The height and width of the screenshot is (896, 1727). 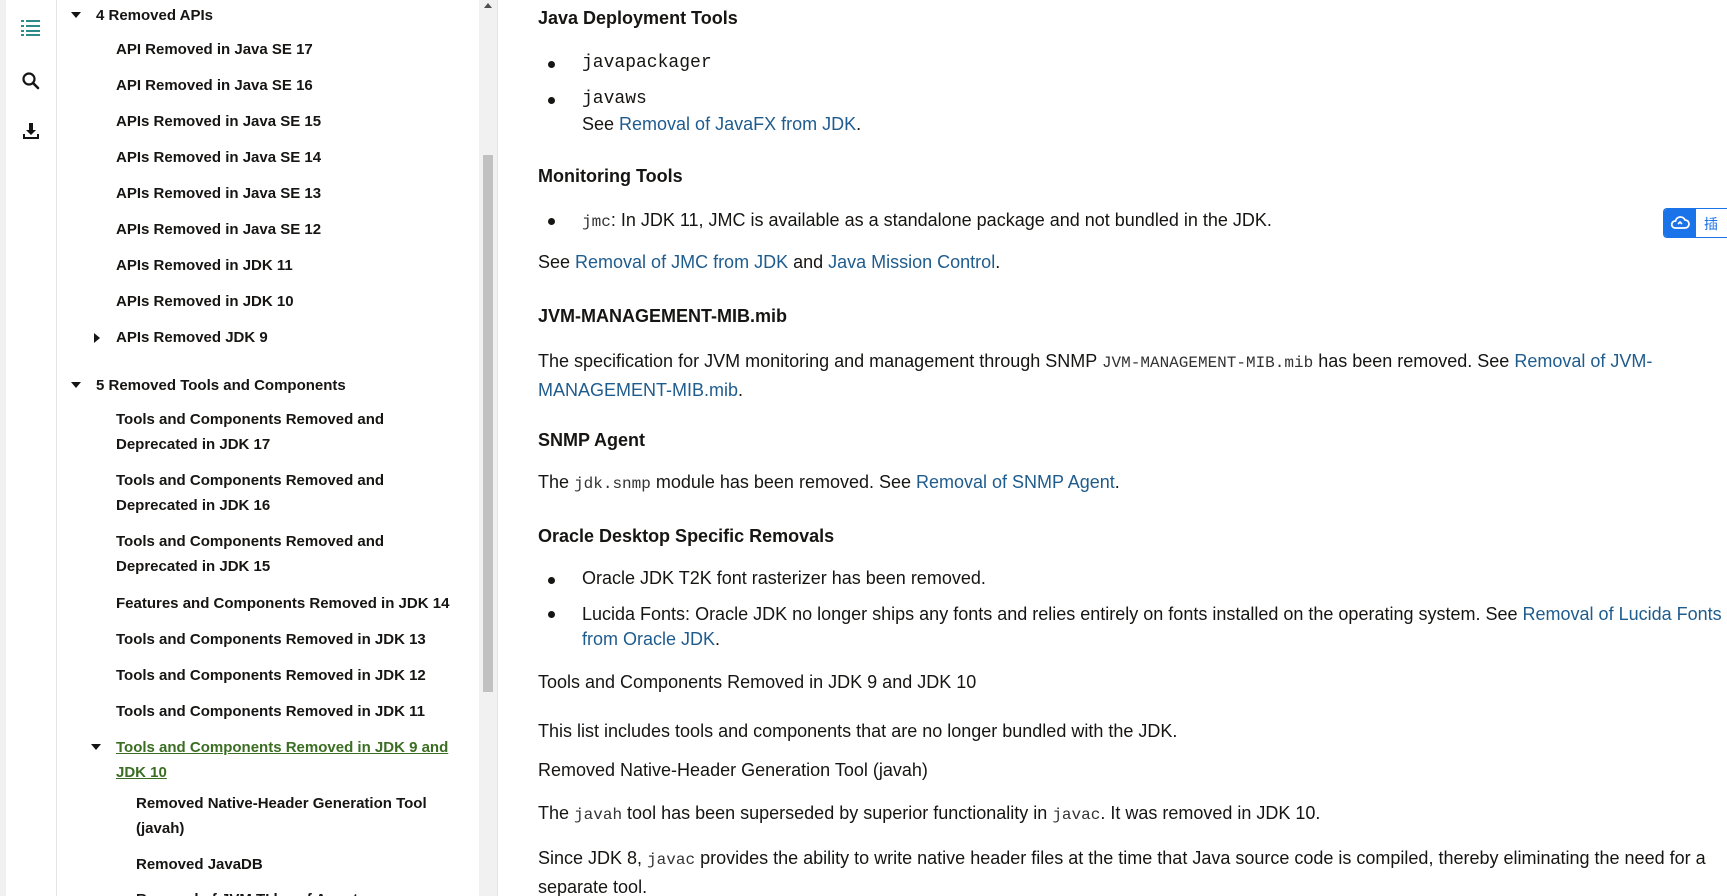 What do you see at coordinates (218, 193) in the screenshot?
I see `toc-item: APIs Removed in Java SE 13` at bounding box center [218, 193].